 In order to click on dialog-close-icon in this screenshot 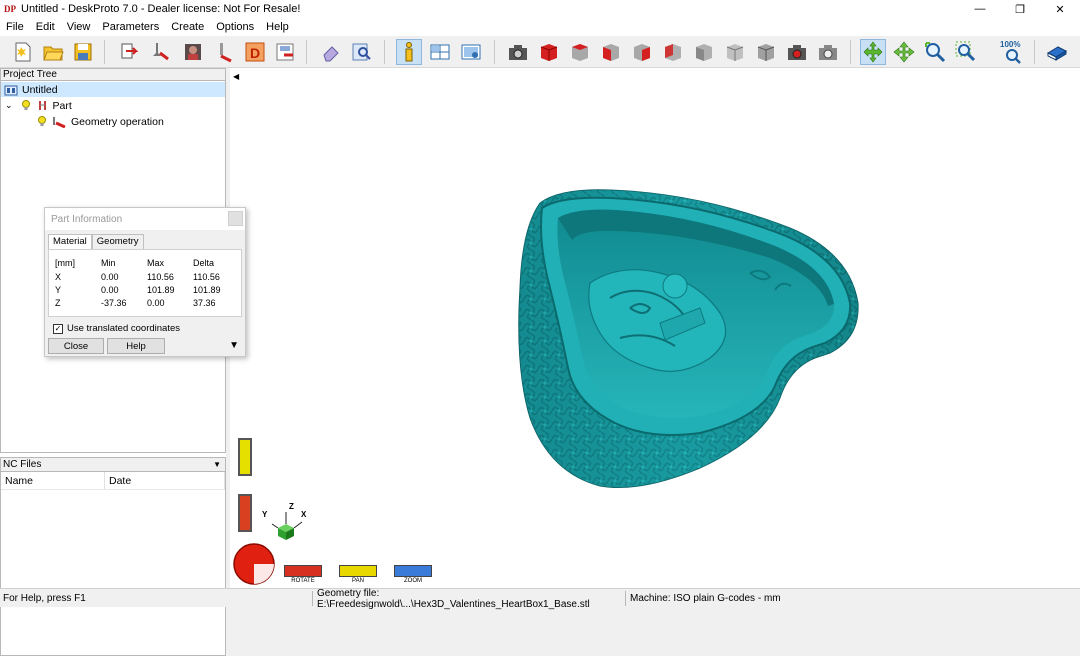, I will do `click(235, 218)`.